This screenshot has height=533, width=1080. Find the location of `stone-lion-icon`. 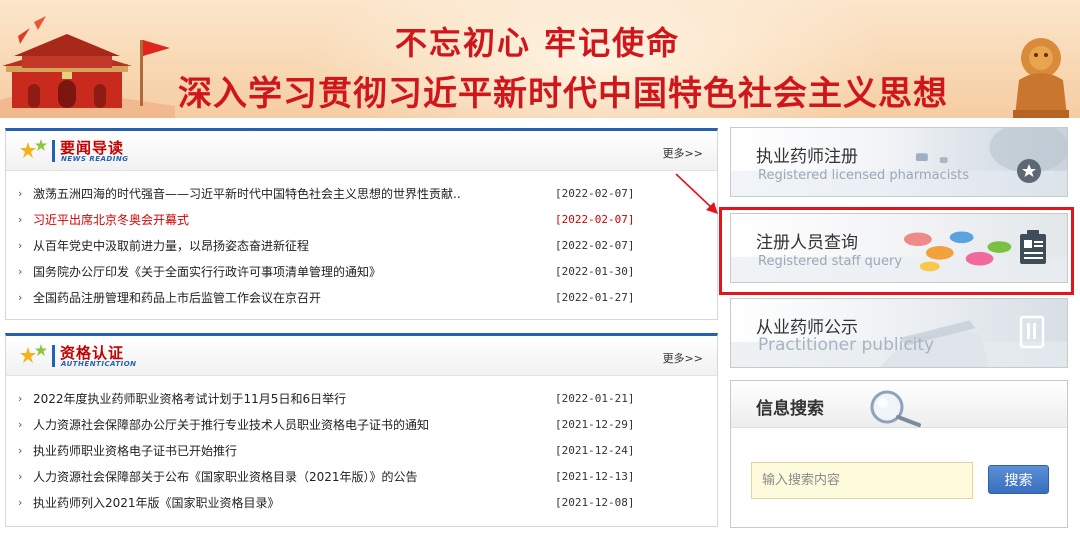

stone-lion-icon is located at coordinates (1041, 78).